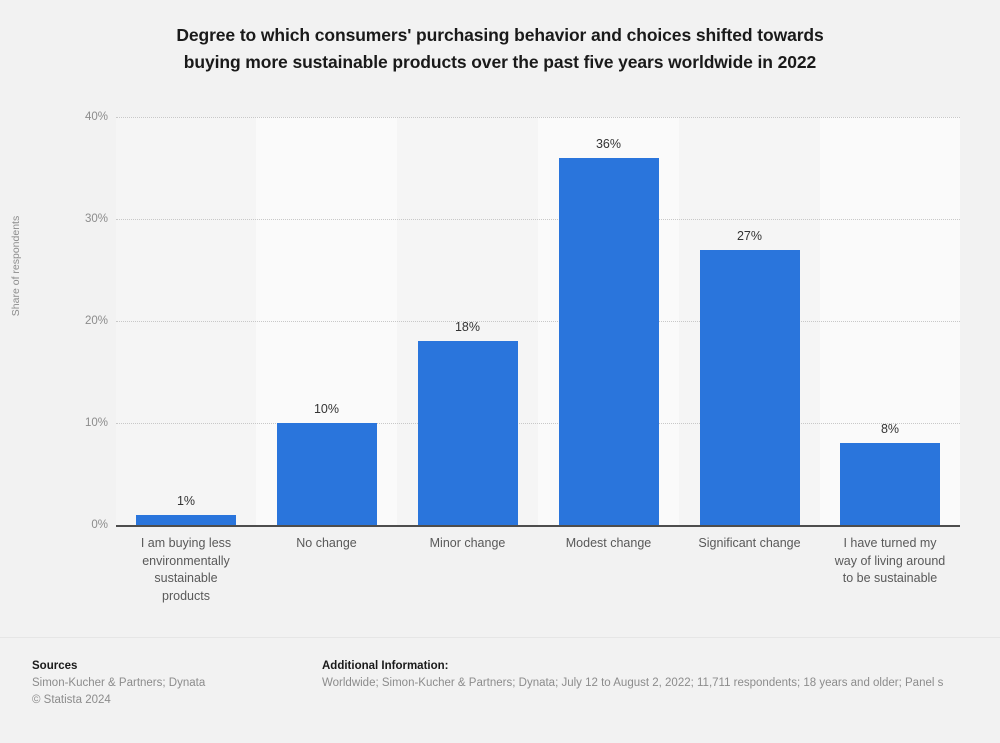 The image size is (1000, 743). I want to click on bar-group: 10%, so click(326, 321).